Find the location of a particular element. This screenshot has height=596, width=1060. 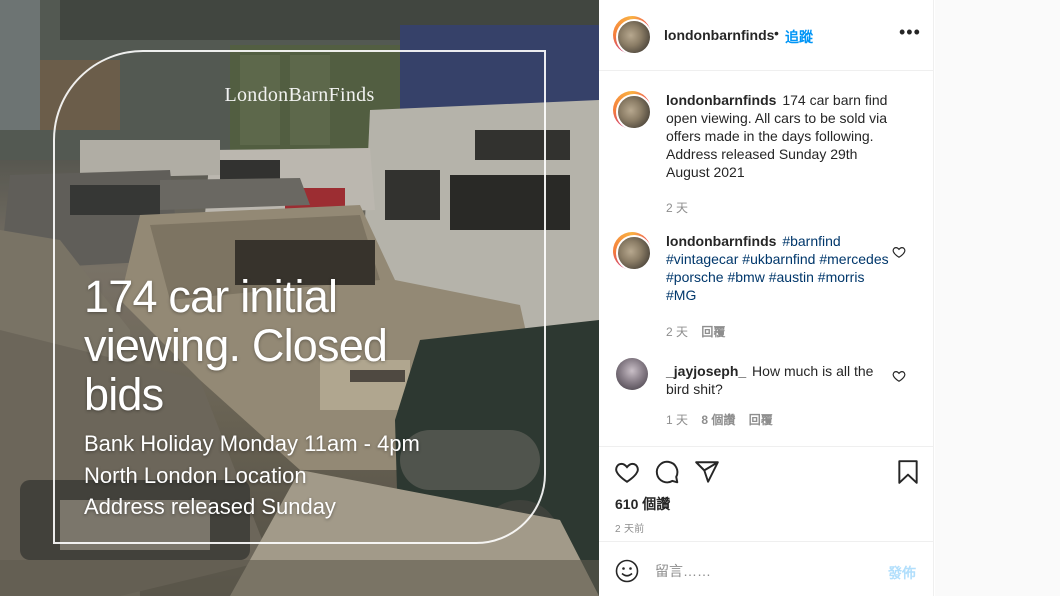

comment-icon is located at coordinates (667, 472).